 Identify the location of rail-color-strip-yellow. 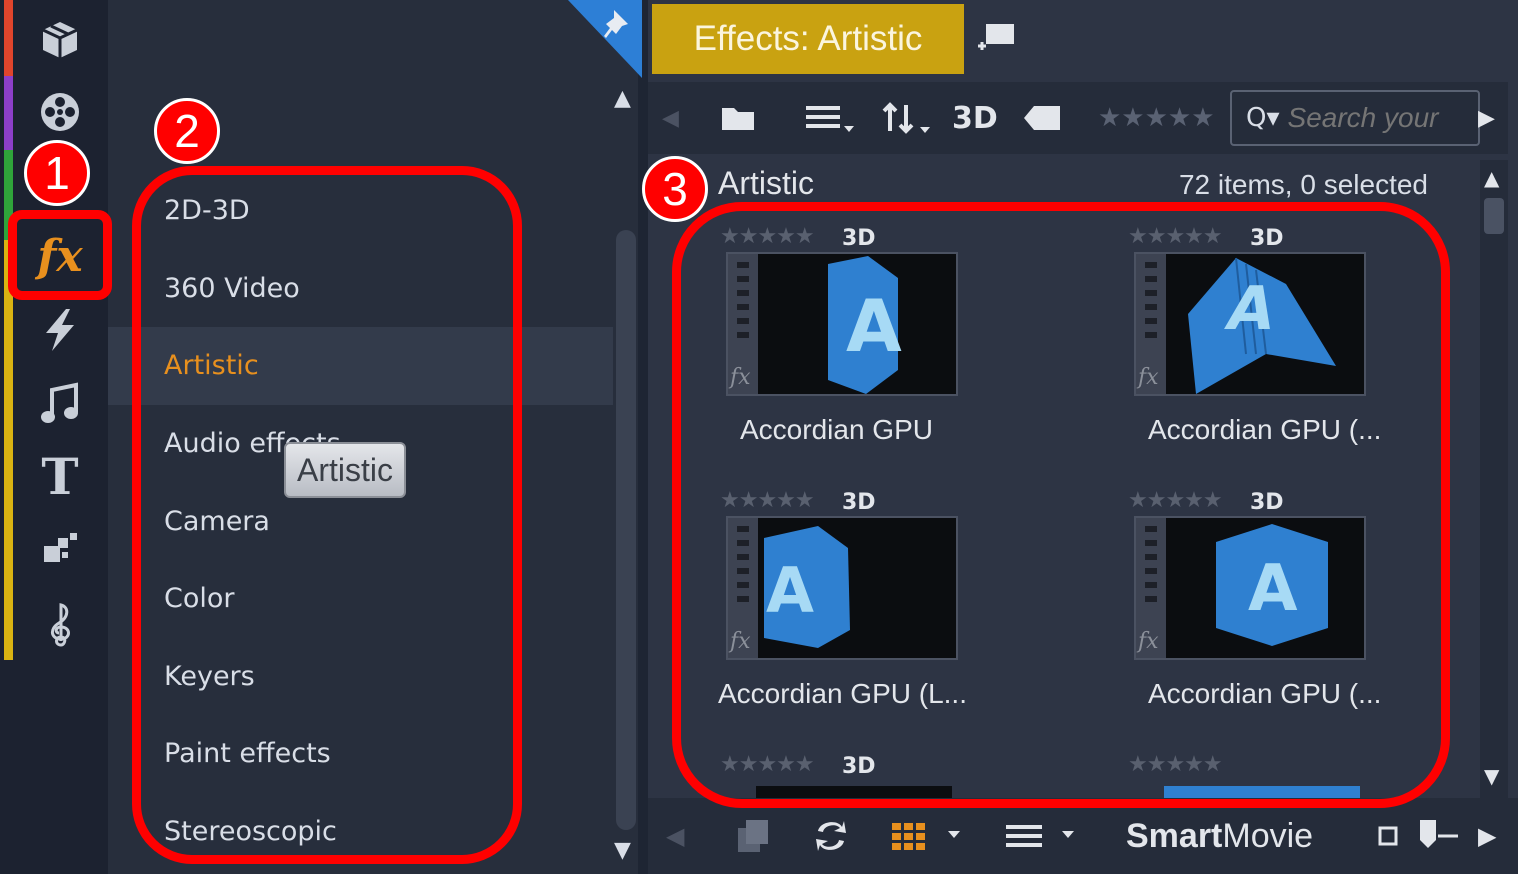
(8, 450).